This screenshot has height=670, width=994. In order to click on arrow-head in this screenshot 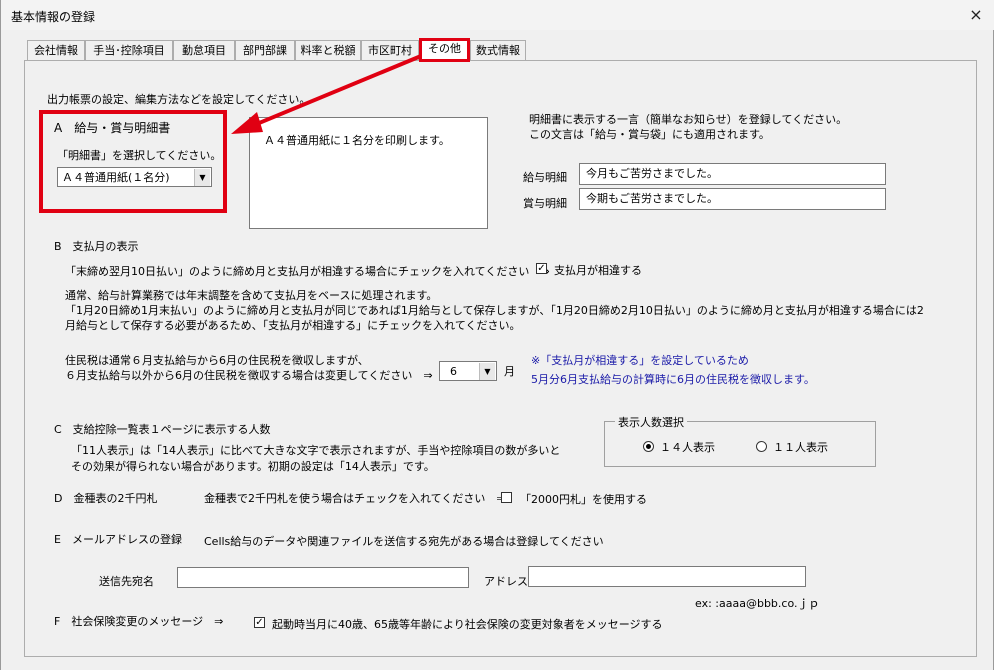, I will do `click(247, 123)`.